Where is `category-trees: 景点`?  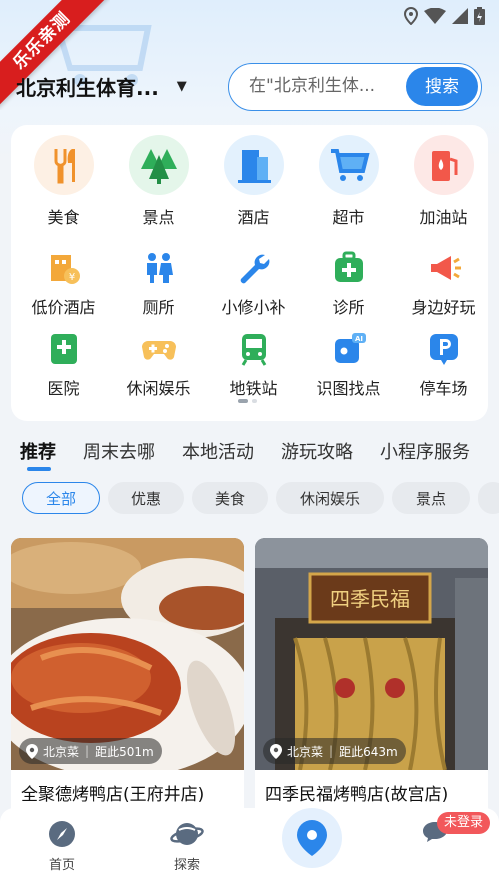
category-trees: 景点 is located at coordinates (158, 181).